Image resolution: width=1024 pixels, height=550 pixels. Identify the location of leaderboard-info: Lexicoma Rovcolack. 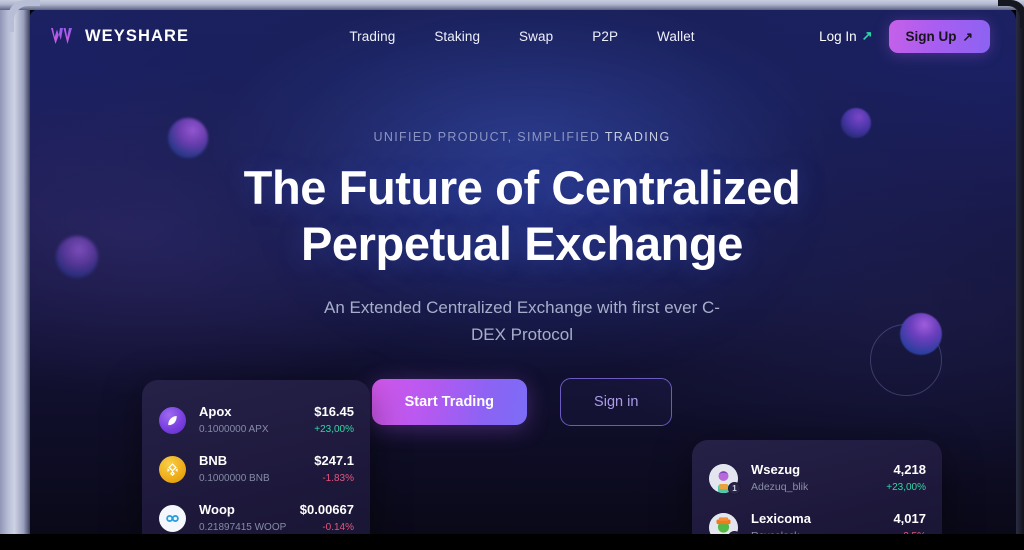
(815, 522).